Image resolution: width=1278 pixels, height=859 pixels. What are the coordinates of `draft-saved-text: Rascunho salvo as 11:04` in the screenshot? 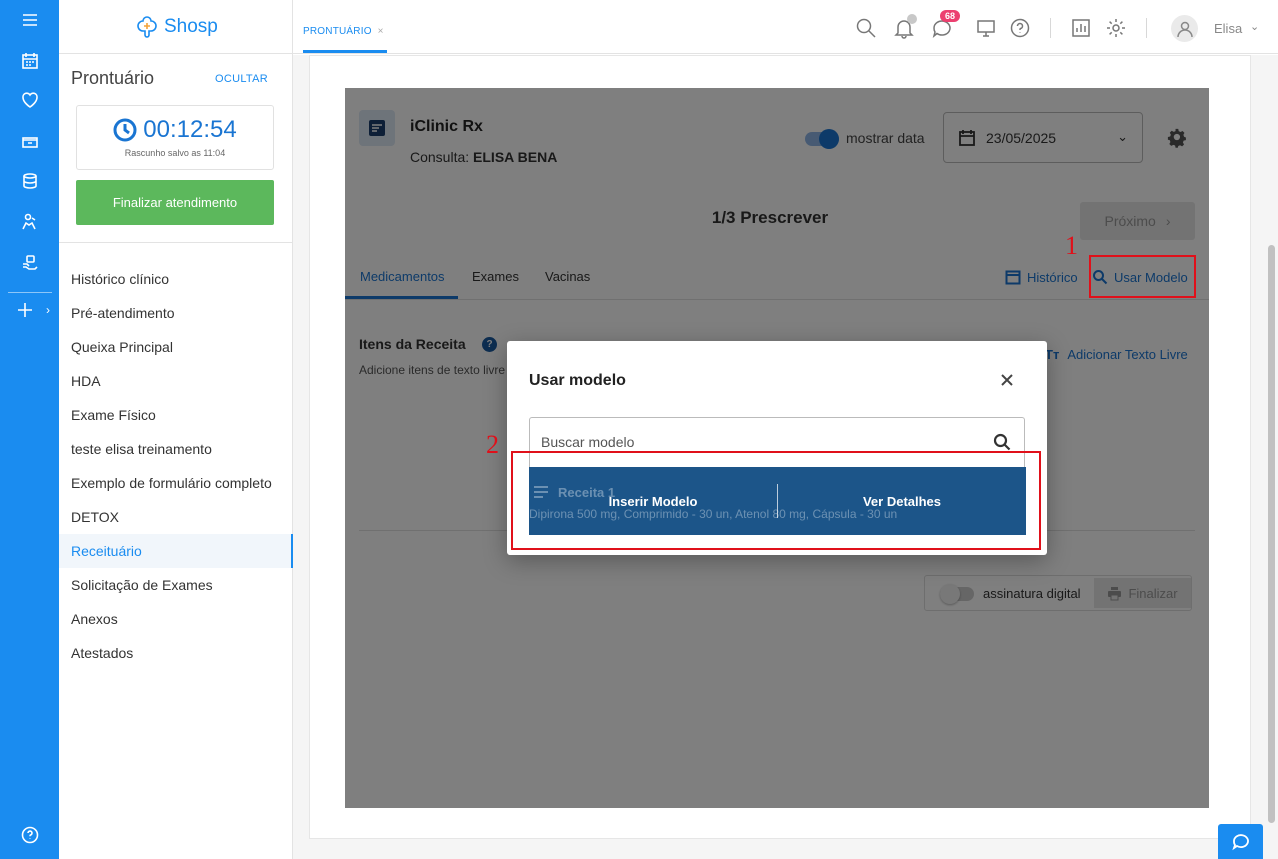 It's located at (175, 153).